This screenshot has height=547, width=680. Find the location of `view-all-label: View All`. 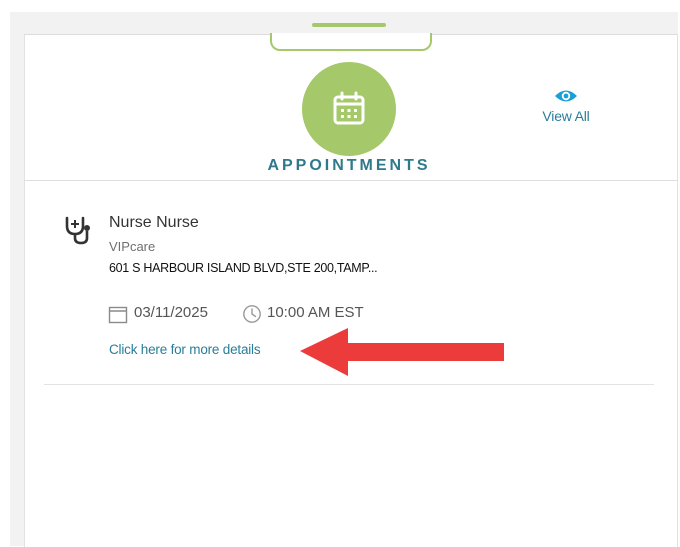

view-all-label: View All is located at coordinates (566, 116).